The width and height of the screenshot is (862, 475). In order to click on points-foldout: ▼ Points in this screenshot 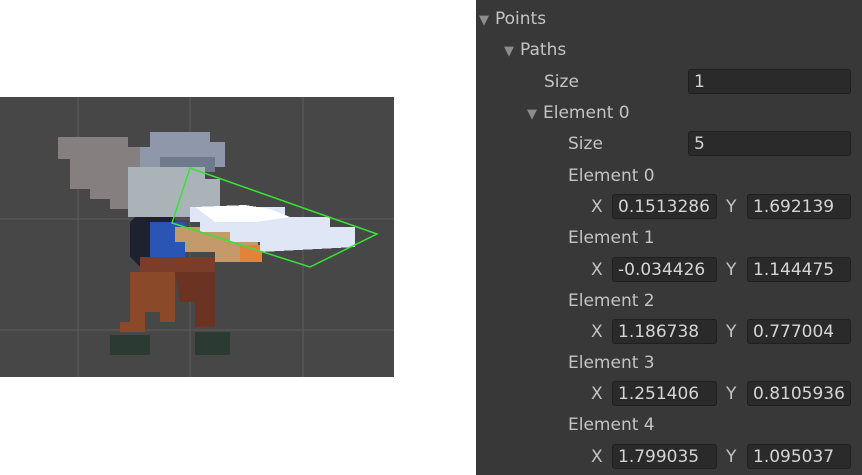, I will do `click(512, 19)`.